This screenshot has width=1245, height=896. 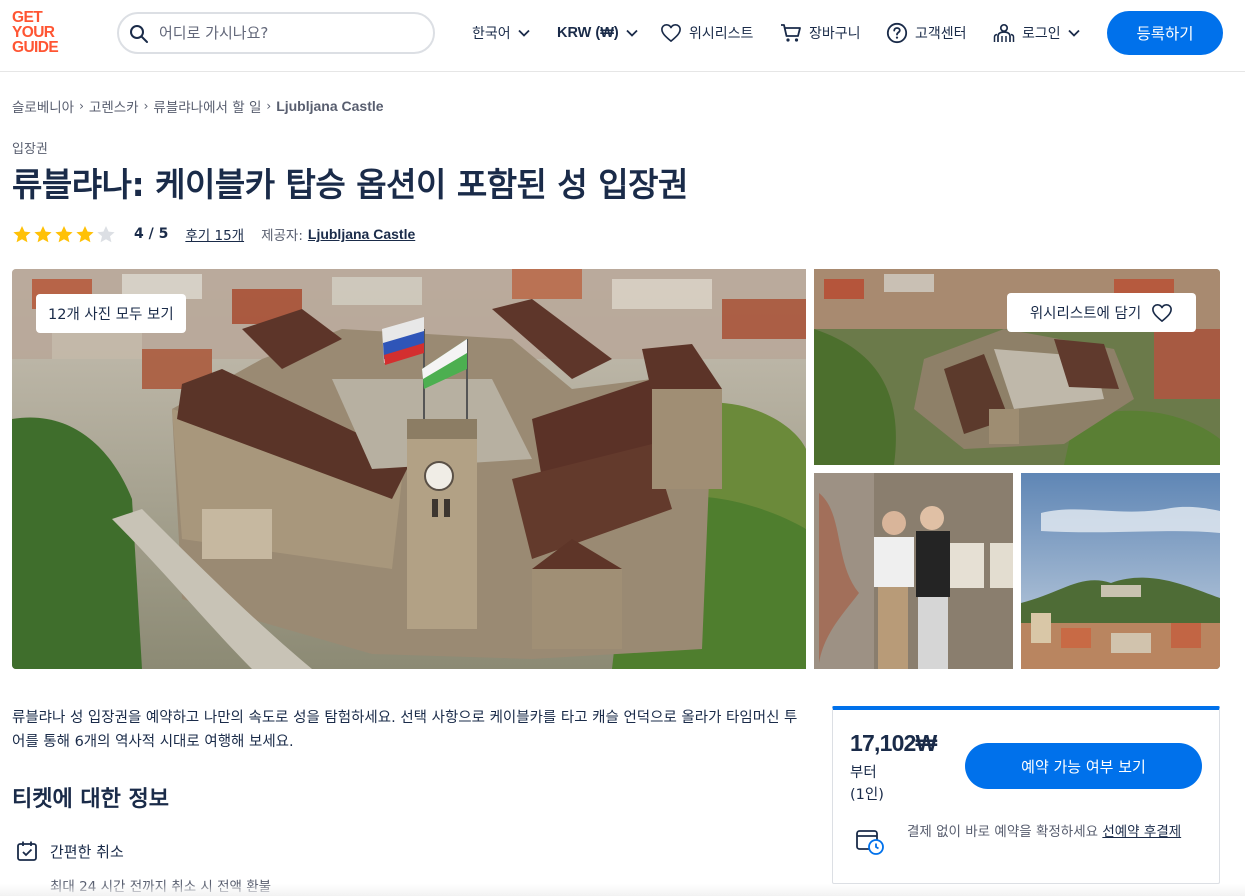 What do you see at coordinates (207, 106) in the screenshot?
I see `breadcrumb-item: 류블랴나에서 할 일` at bounding box center [207, 106].